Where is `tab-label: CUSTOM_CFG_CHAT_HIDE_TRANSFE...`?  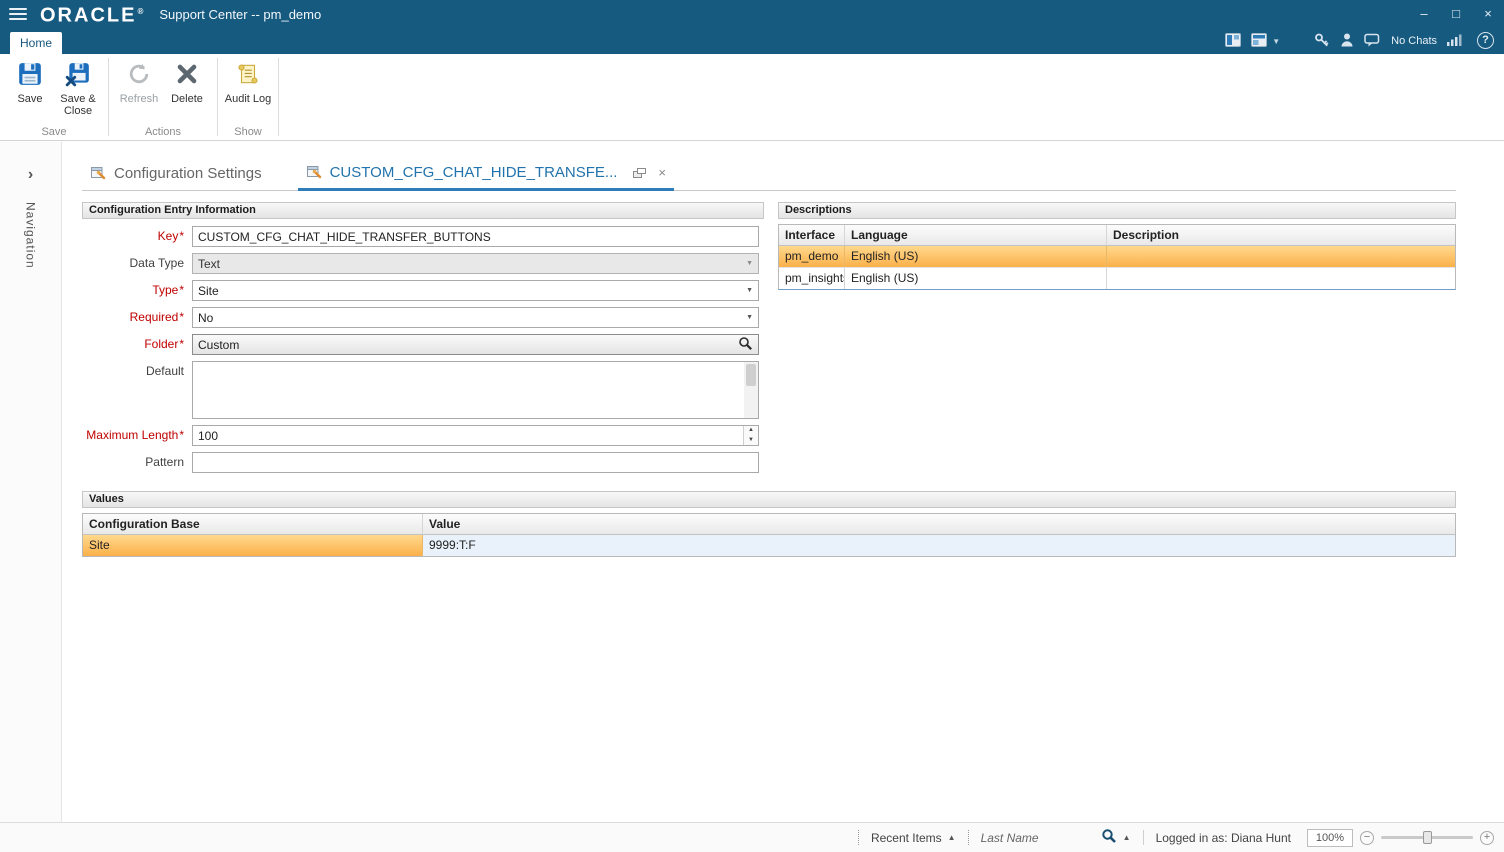 tab-label: CUSTOM_CFG_CHAT_HIDE_TRANSFE... is located at coordinates (473, 172).